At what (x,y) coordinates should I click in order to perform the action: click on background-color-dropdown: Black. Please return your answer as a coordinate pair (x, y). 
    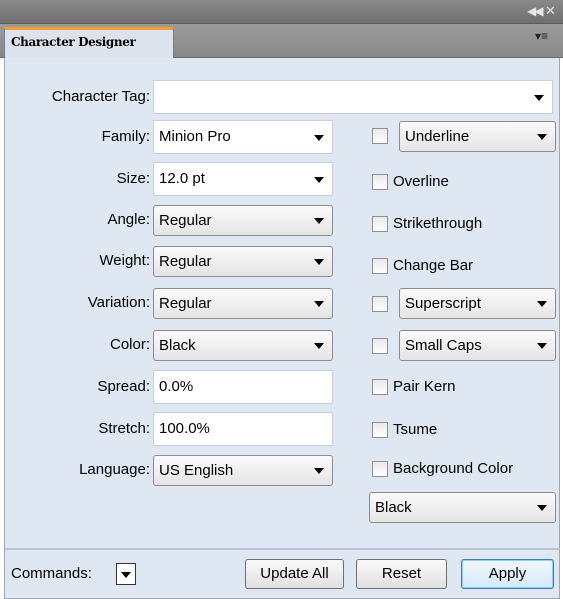
    Looking at the image, I should click on (462, 507).